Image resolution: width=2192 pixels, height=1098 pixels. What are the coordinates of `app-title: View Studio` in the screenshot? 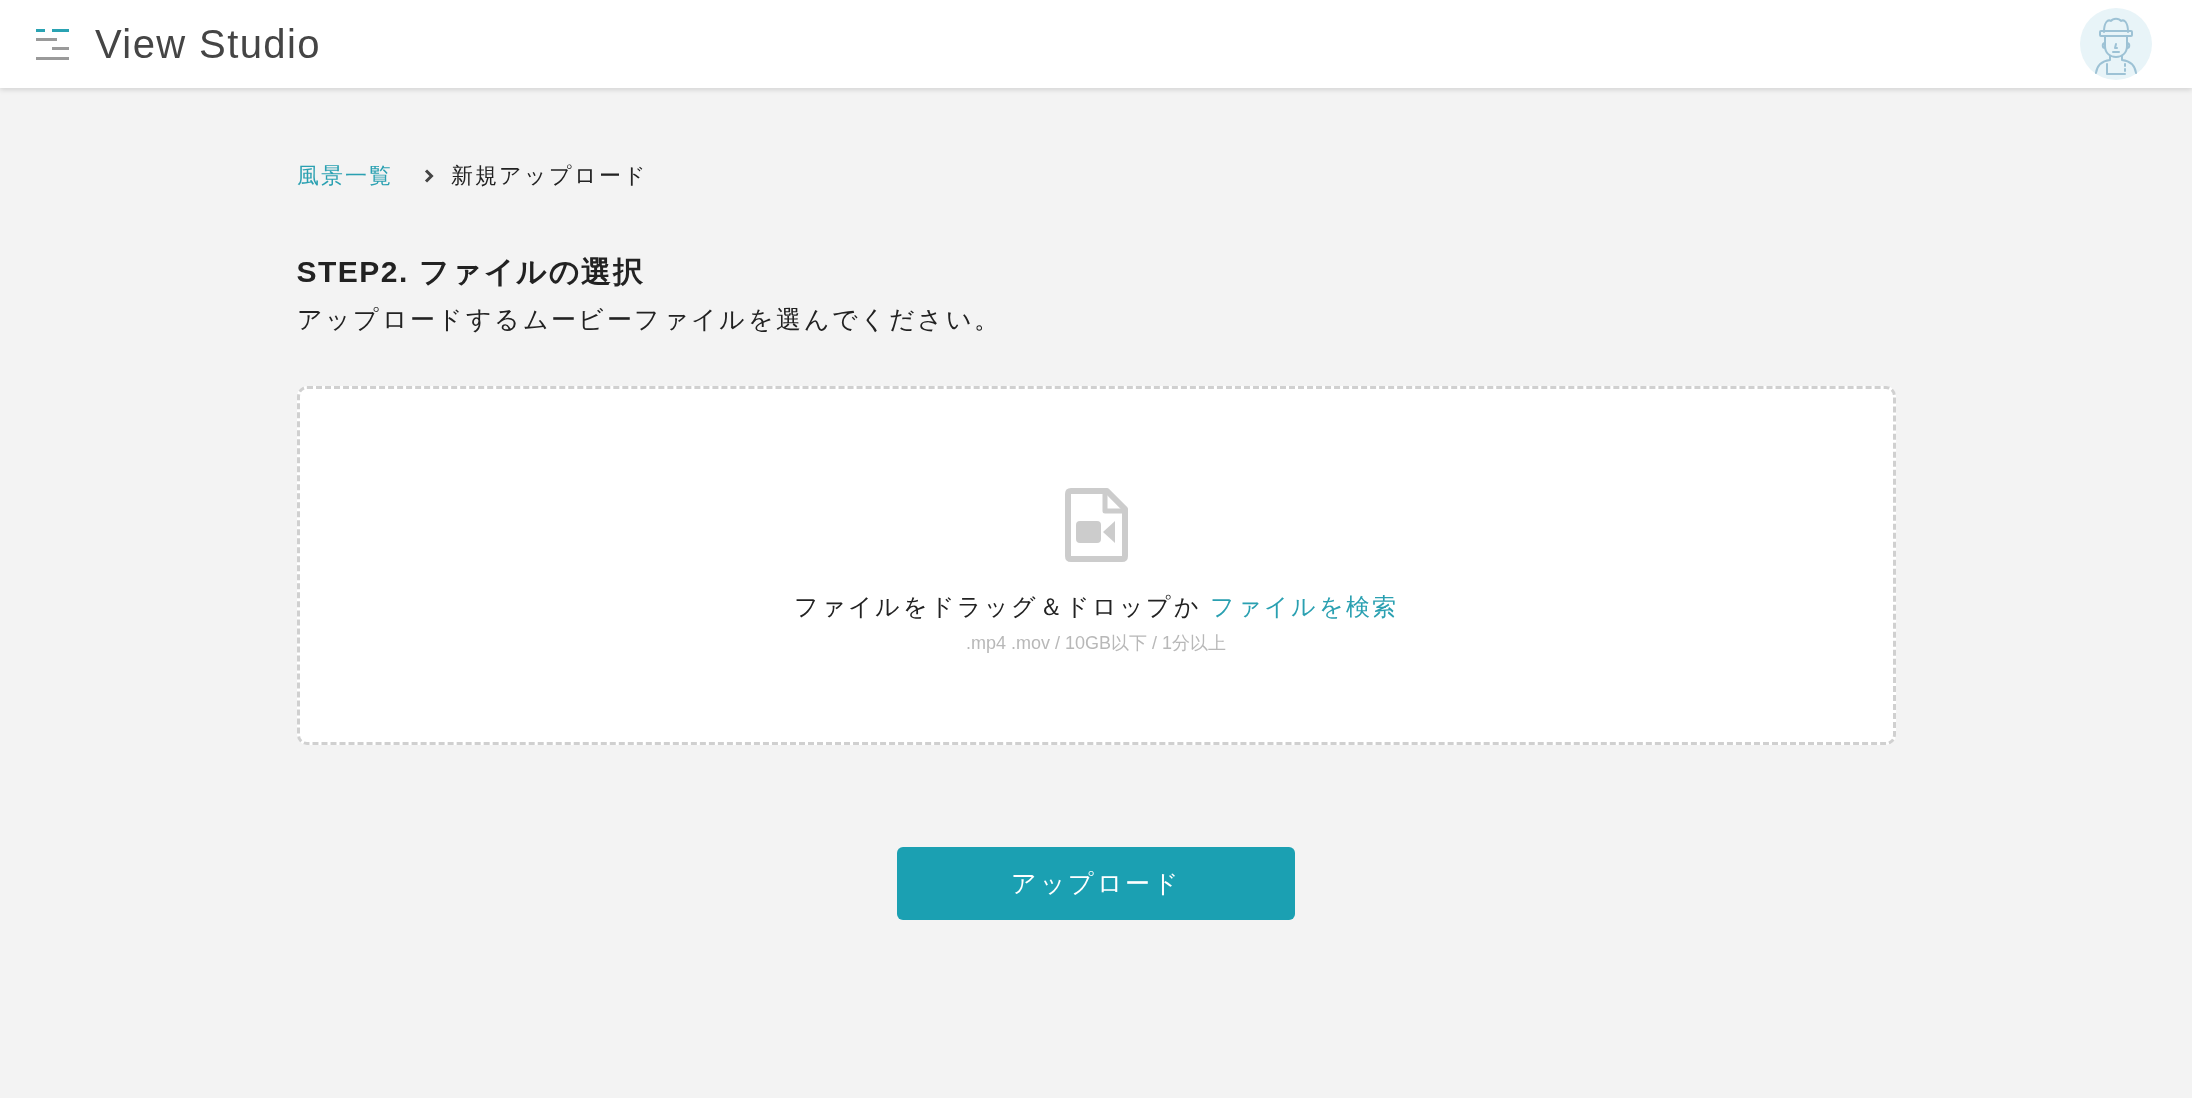 It's located at (208, 44).